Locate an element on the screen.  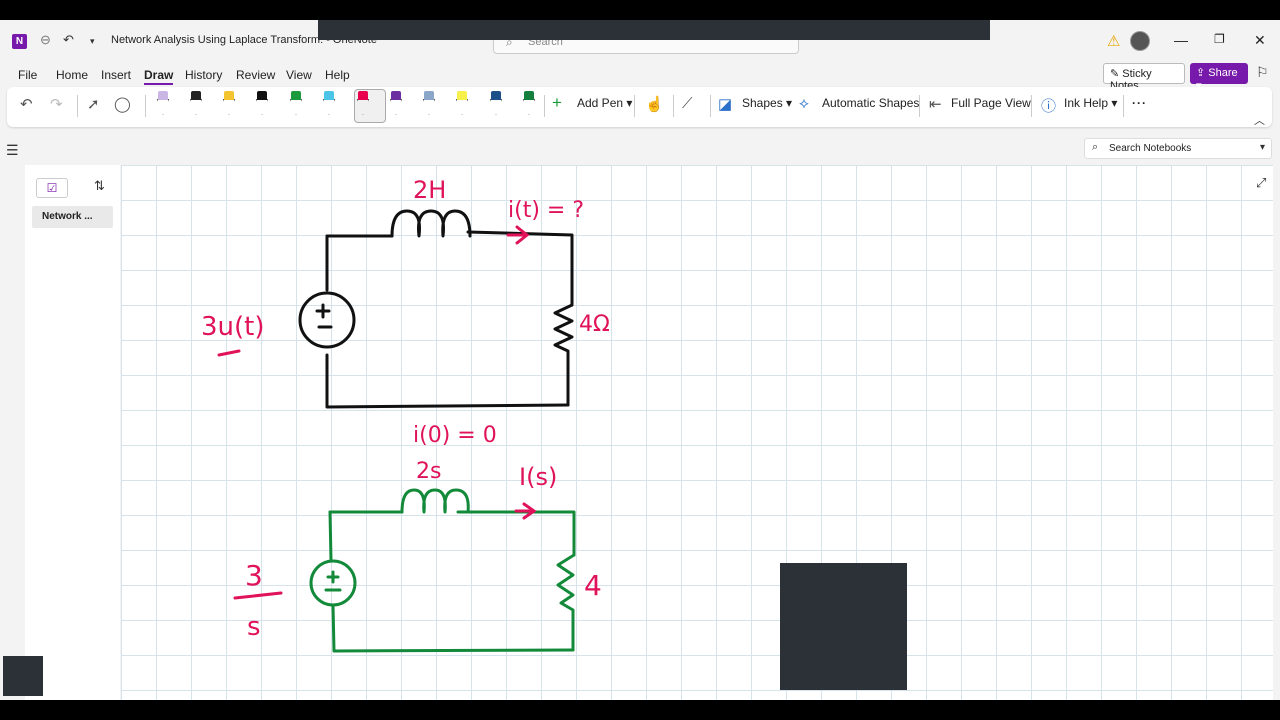
warning-icon: ⚠ is located at coordinates (1113, 41).